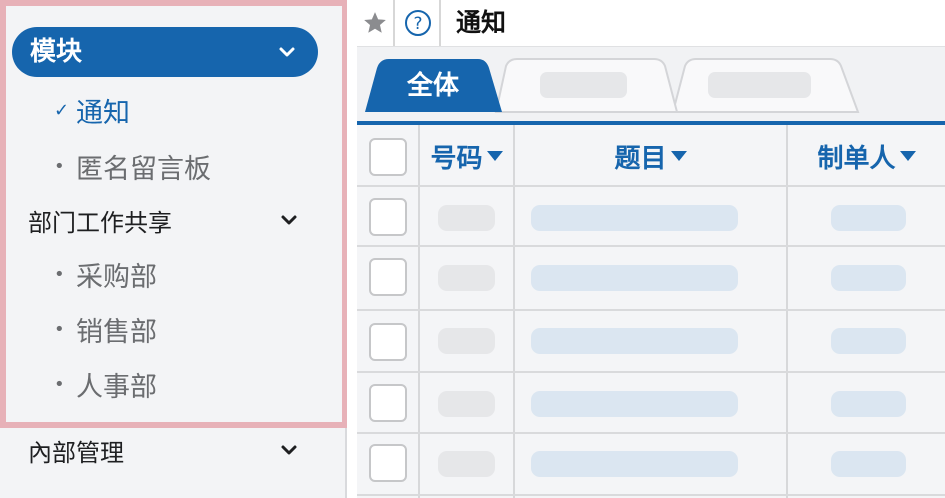 The height and width of the screenshot is (498, 945). What do you see at coordinates (76, 452) in the screenshot?
I see `sidebar-section-label: 內部管理` at bounding box center [76, 452].